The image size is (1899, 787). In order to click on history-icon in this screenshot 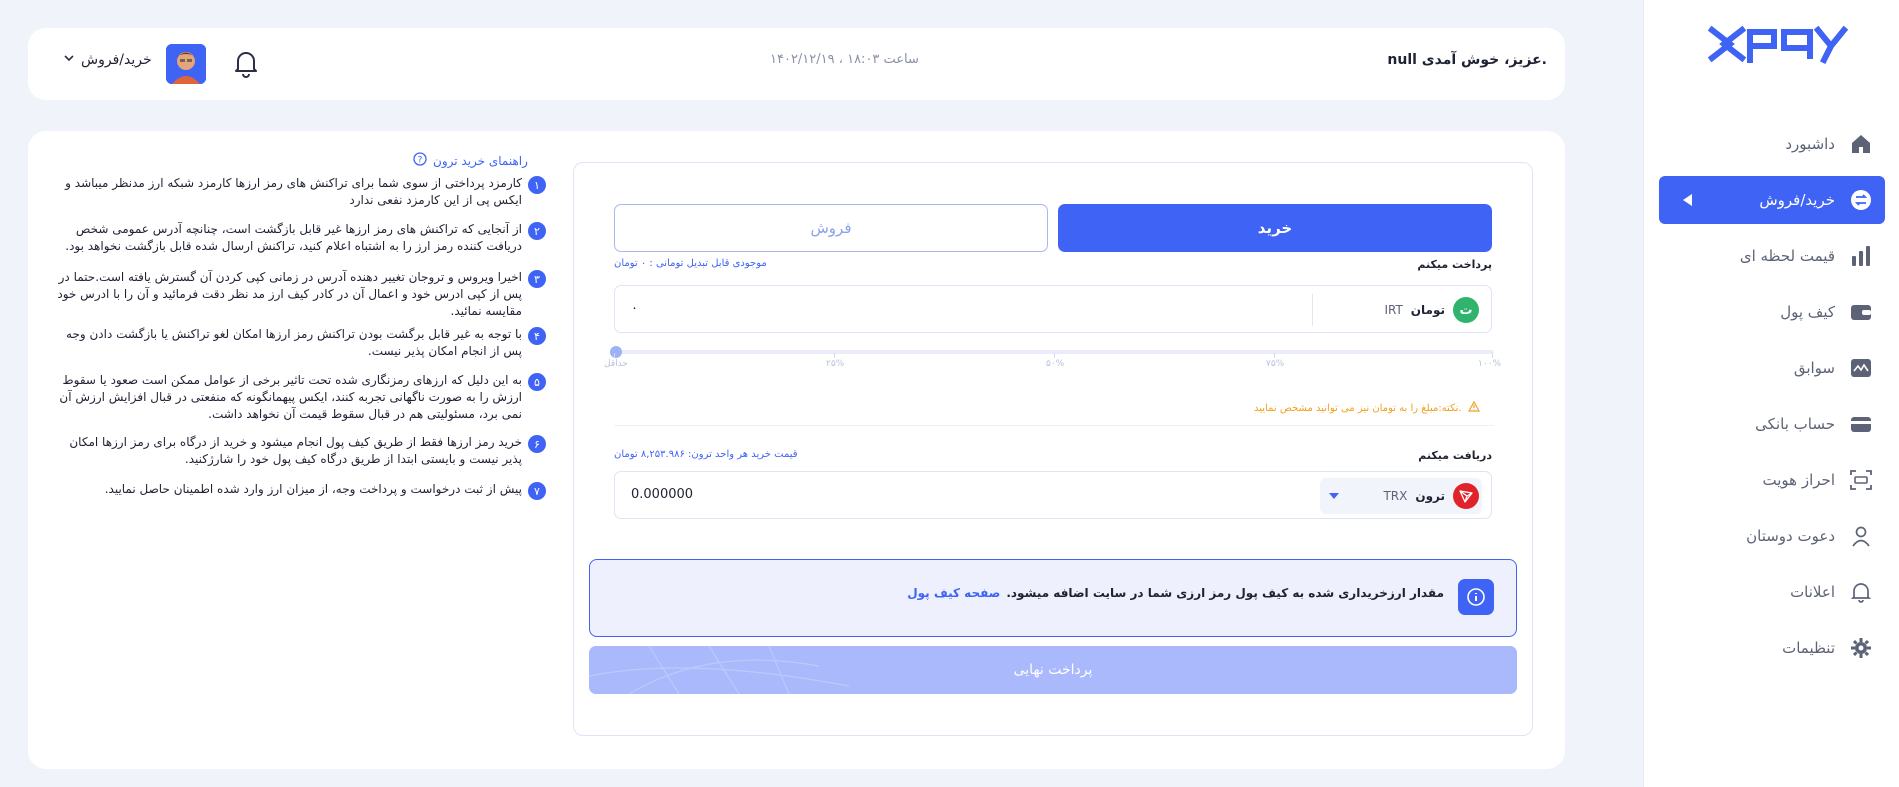, I will do `click(1861, 368)`.